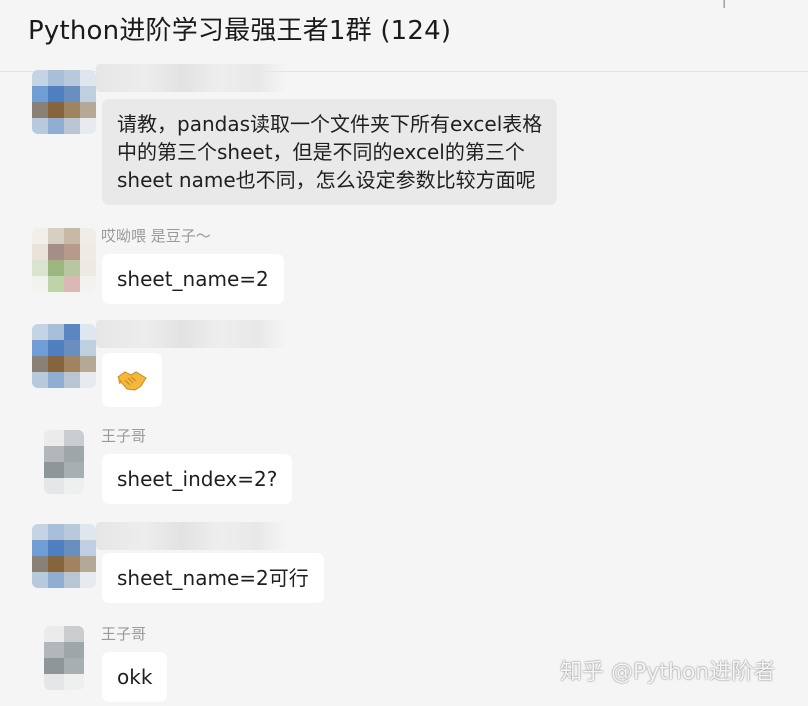  What do you see at coordinates (326, 180) in the screenshot?
I see `message-text-line: sheet name也不同，怎么设定参数比较方面呢` at bounding box center [326, 180].